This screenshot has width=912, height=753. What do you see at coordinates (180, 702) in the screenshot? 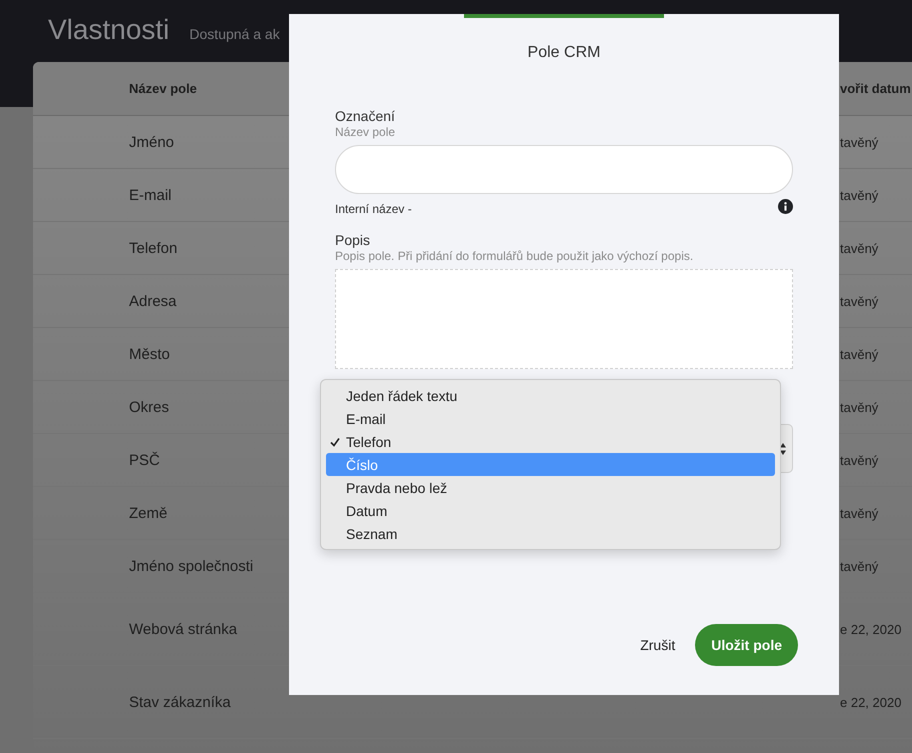
I see `table-cell: Stav zákazníka` at bounding box center [180, 702].